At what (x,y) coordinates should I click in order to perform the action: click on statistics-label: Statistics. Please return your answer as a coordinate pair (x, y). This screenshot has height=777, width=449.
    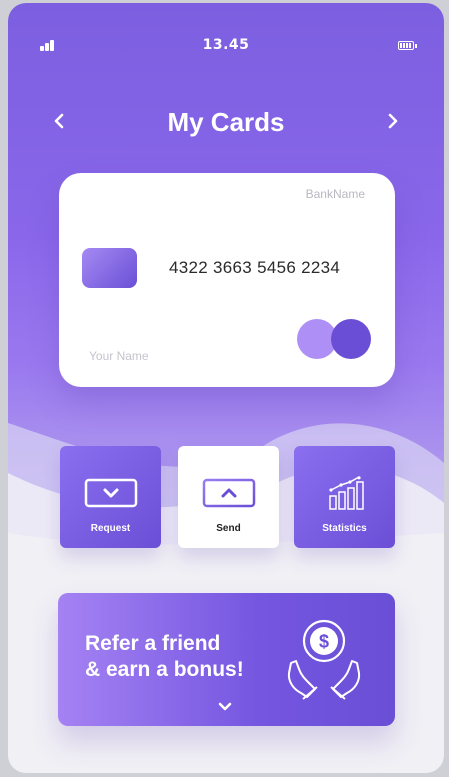
    Looking at the image, I should click on (344, 528).